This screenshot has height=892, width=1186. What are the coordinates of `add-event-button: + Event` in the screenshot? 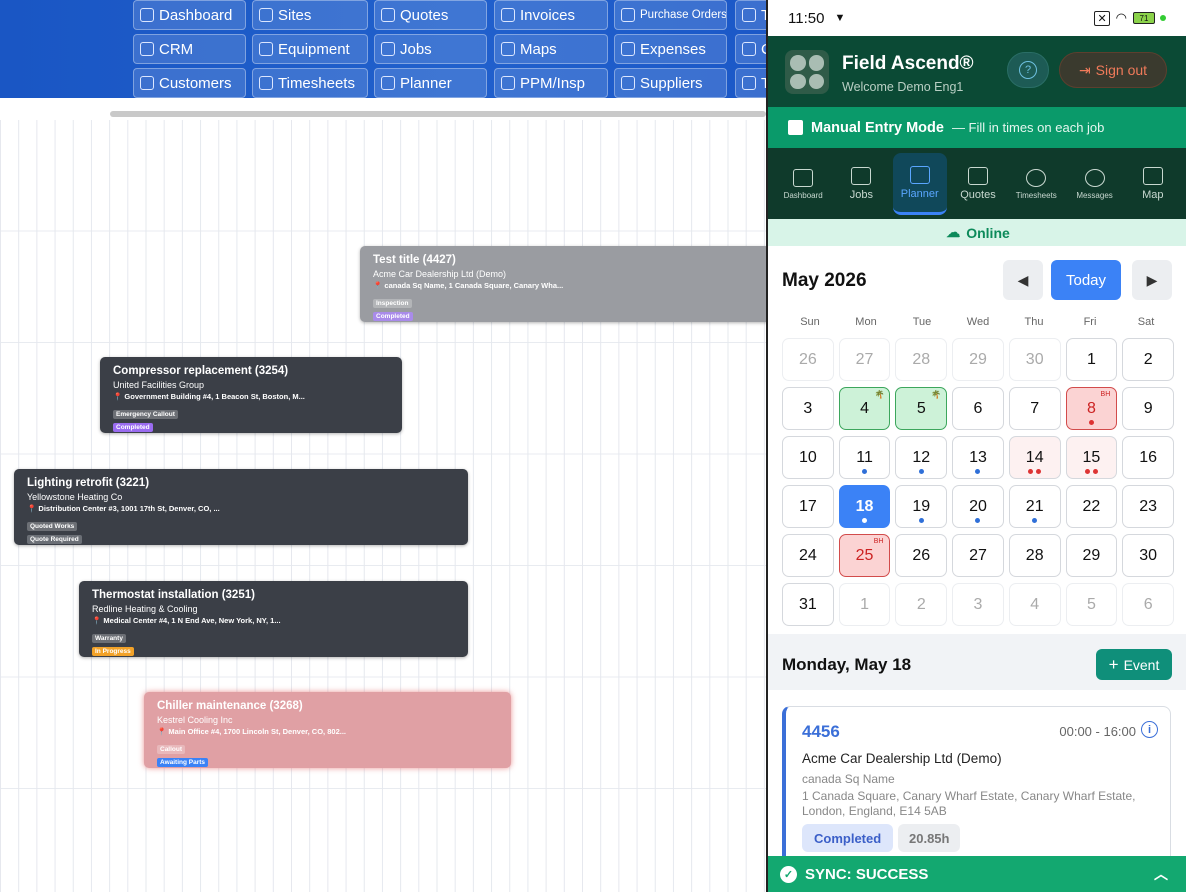 It's located at (1134, 664).